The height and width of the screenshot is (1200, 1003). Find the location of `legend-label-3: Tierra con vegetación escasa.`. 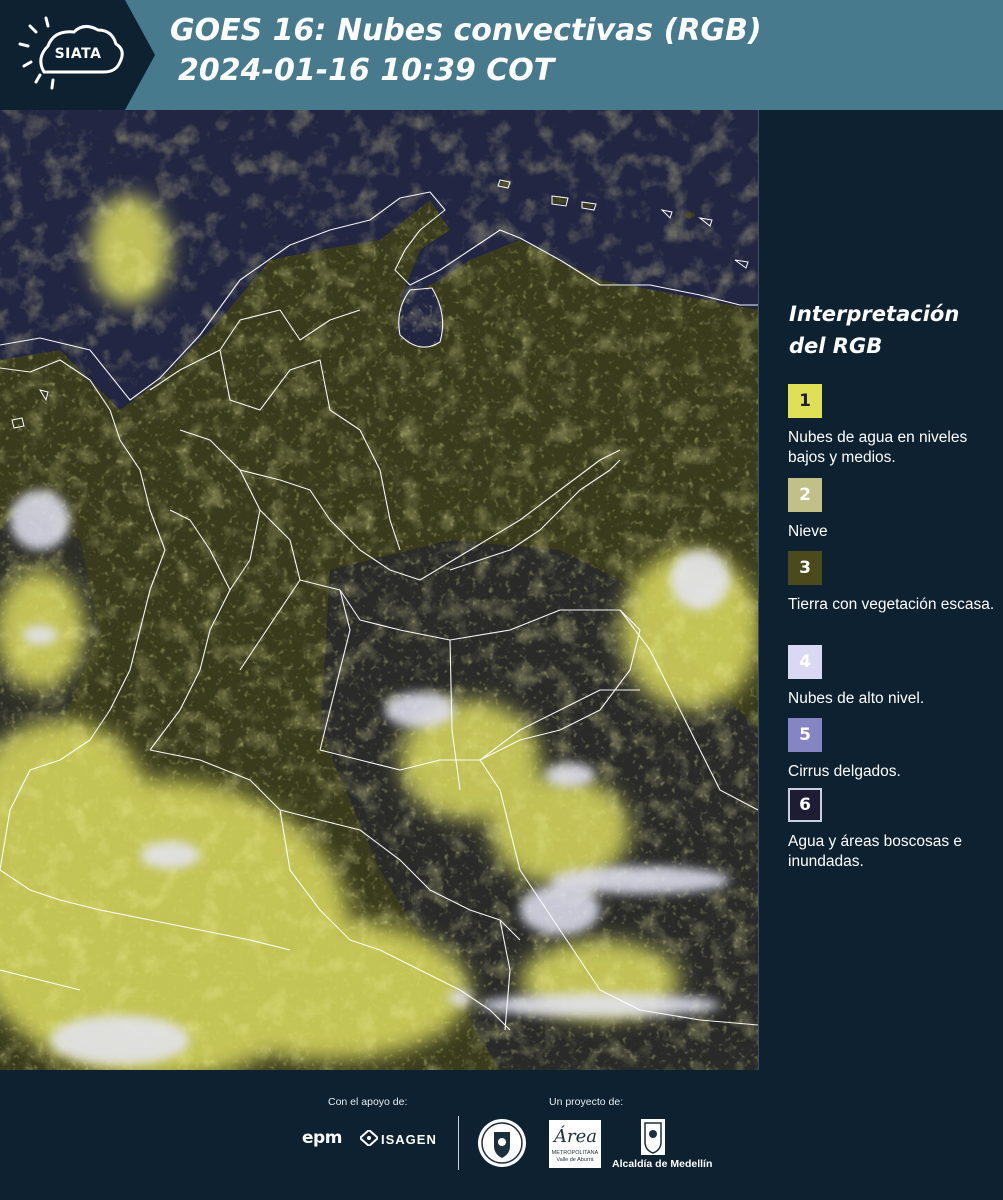

legend-label-3: Tierra con vegetación escasa. is located at coordinates (891, 604).